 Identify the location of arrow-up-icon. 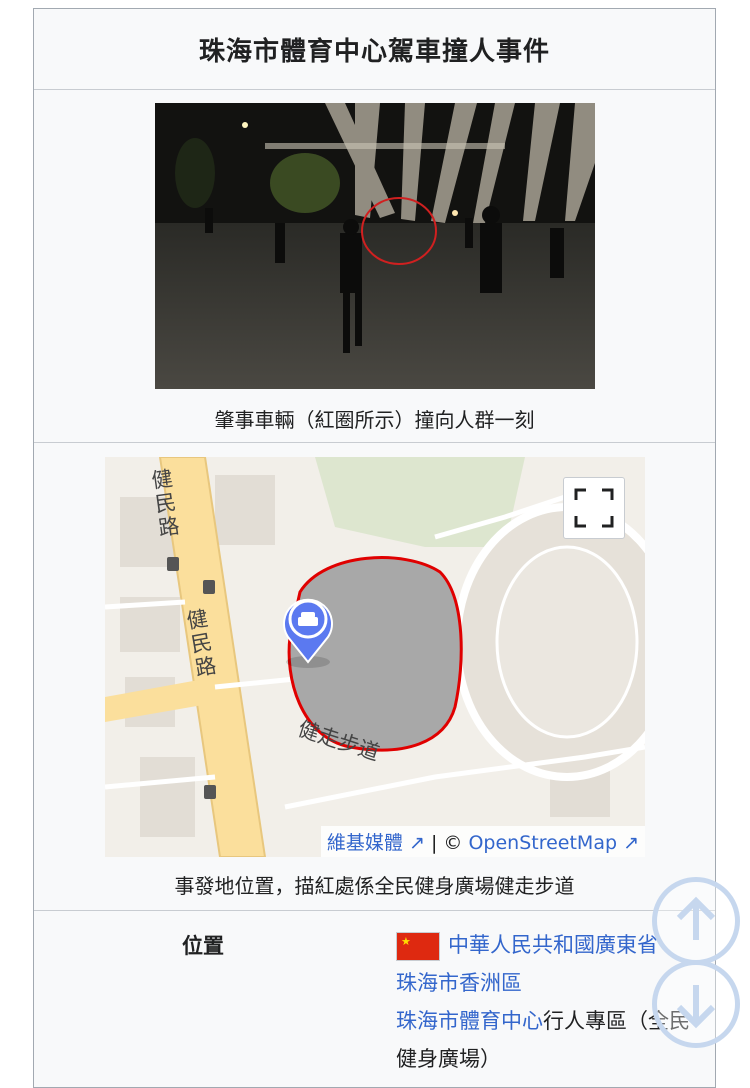
(696, 918).